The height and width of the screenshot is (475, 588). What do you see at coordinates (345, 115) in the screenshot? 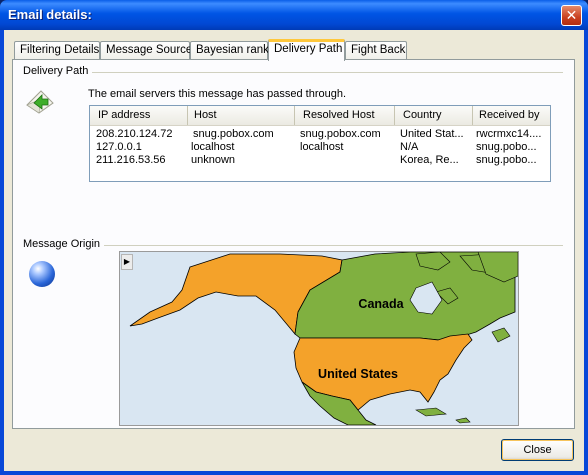
I see `column-resolved-host: Resolved Host` at bounding box center [345, 115].